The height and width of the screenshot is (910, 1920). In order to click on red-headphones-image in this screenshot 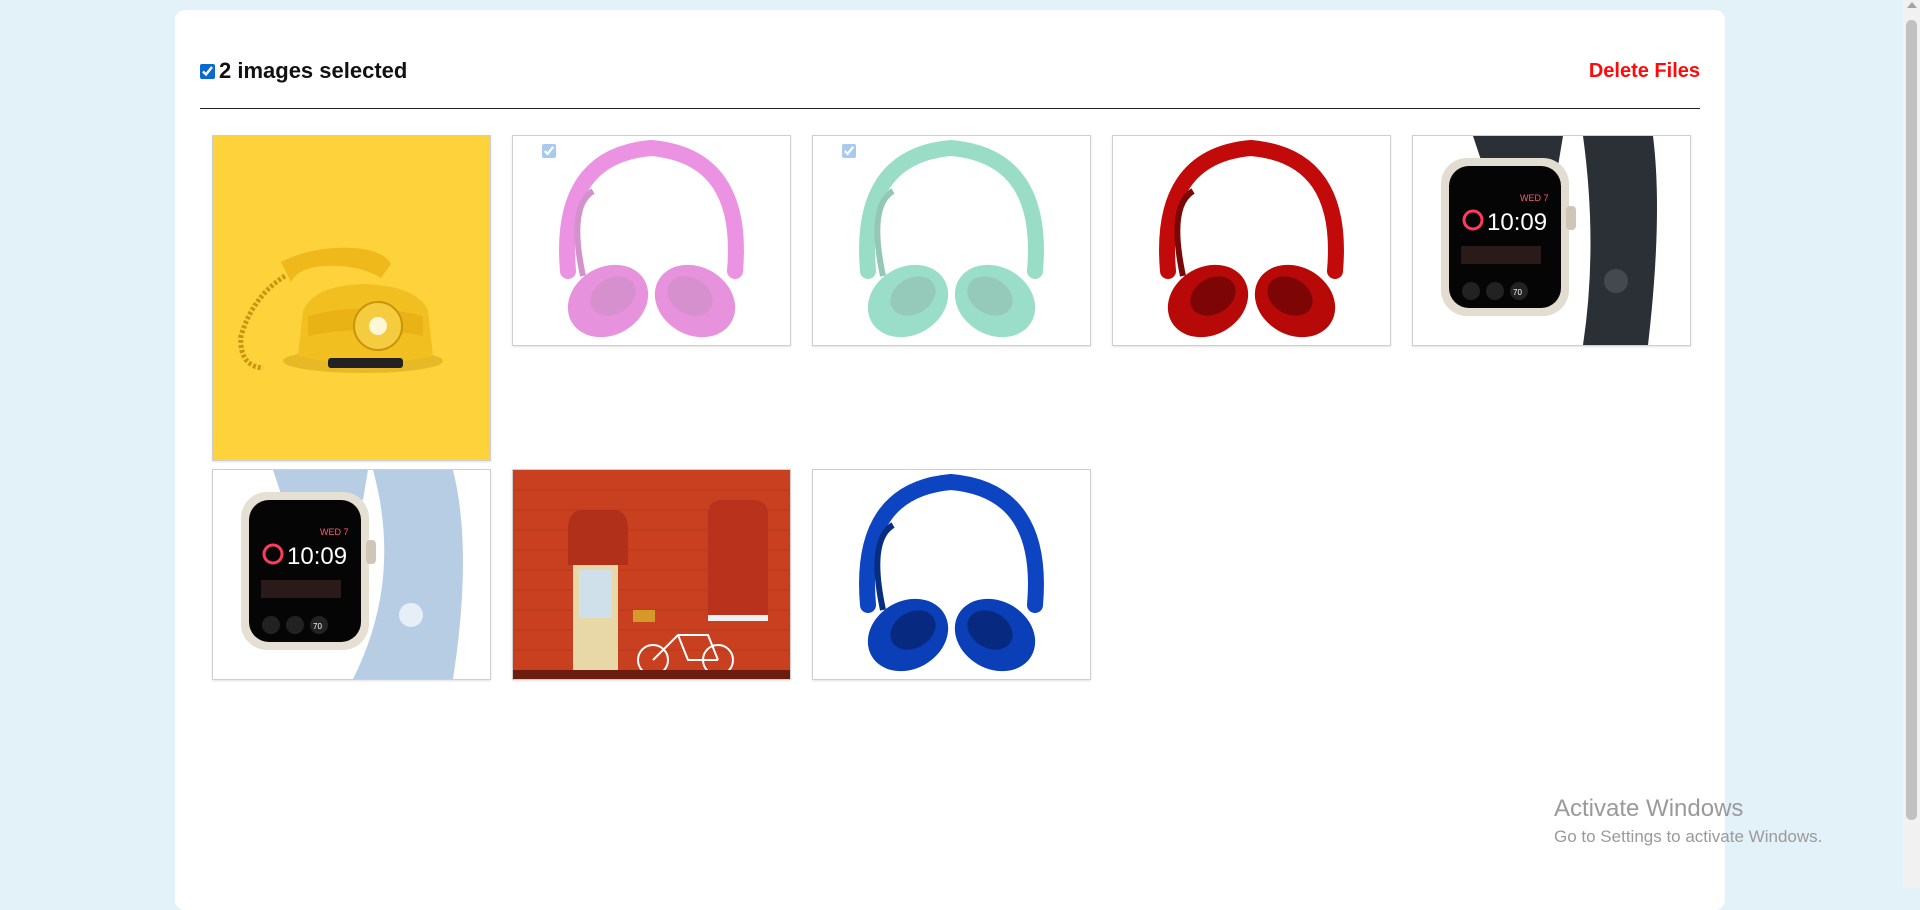, I will do `click(1251, 240)`.